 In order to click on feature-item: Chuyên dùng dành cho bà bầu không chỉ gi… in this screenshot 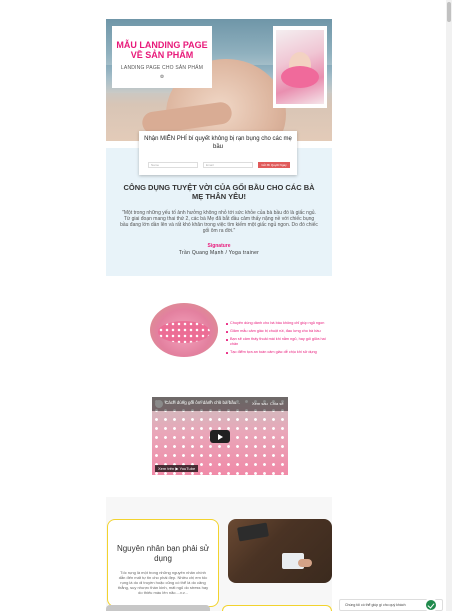, I will do `click(279, 323)`.